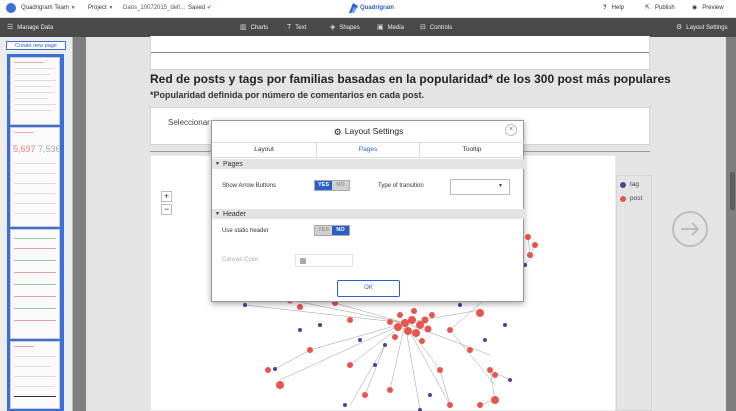  What do you see at coordinates (634, 293) in the screenshot?
I see `legend-panel` at bounding box center [634, 293].